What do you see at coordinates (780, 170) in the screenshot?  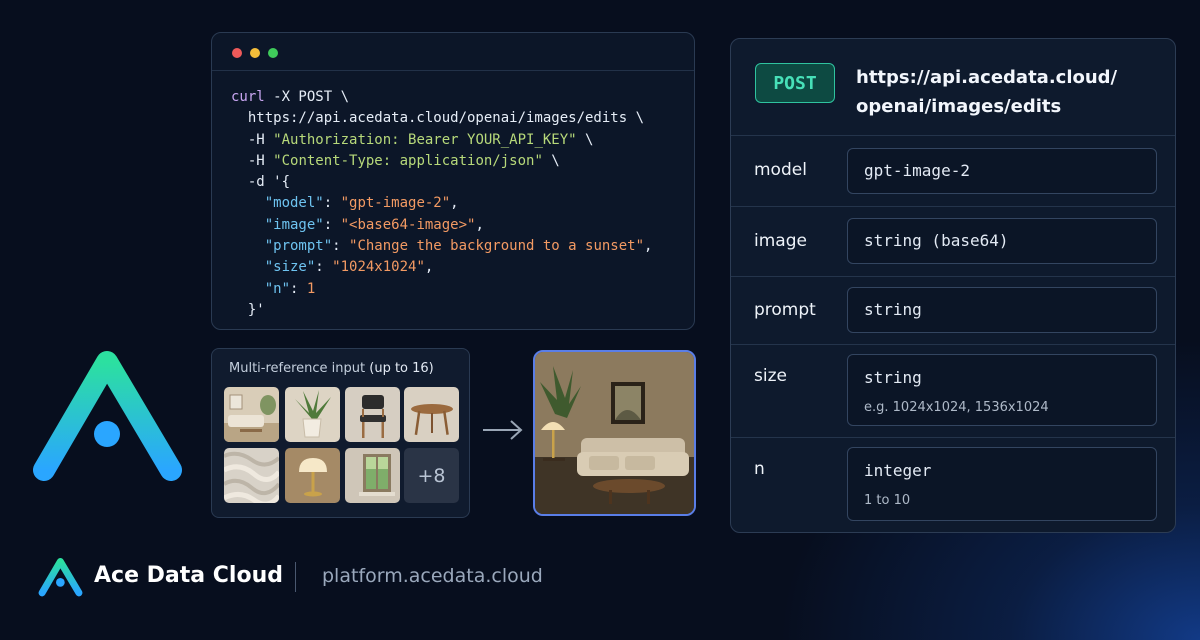 I see `param-name-model: model` at bounding box center [780, 170].